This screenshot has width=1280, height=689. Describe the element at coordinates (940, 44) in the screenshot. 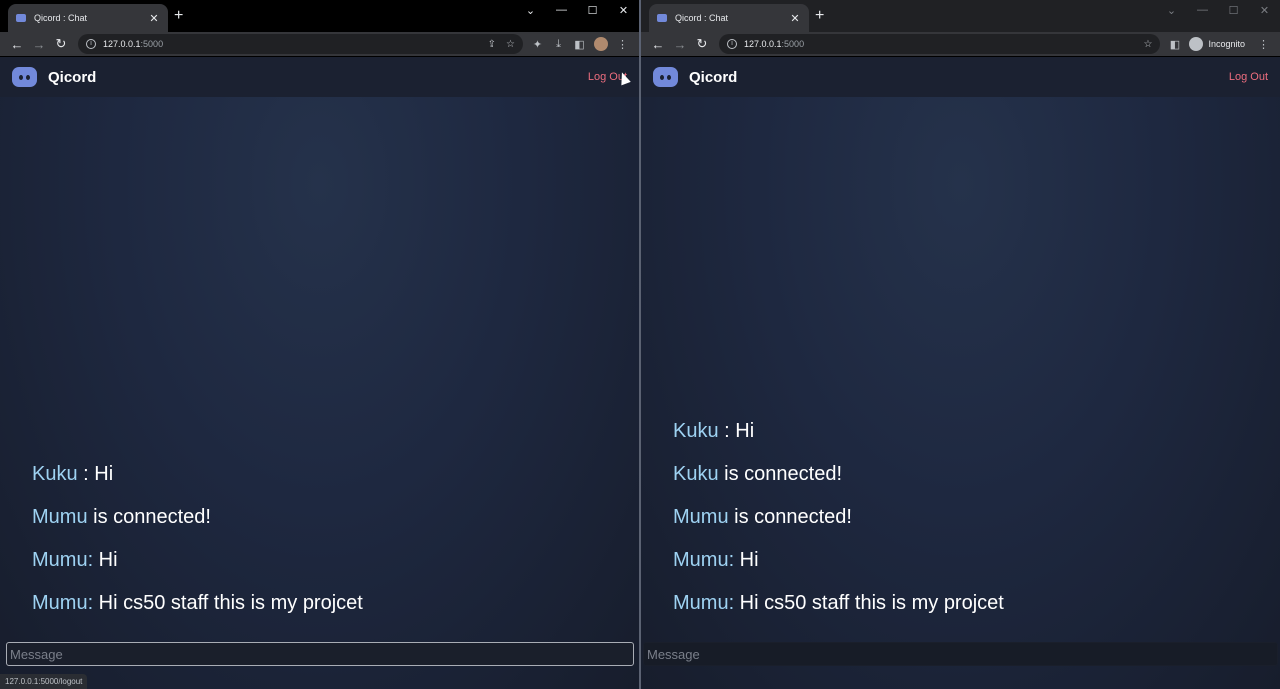

I see `address-bar: i 127.0.0.1 :5000 ☆` at that location.